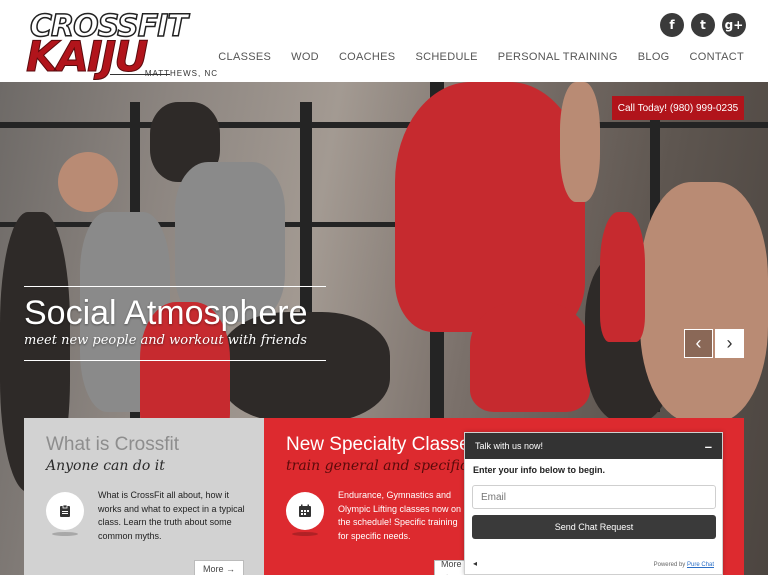 This screenshot has height=575, width=768. What do you see at coordinates (305, 511) in the screenshot?
I see `calendar-icon` at bounding box center [305, 511].